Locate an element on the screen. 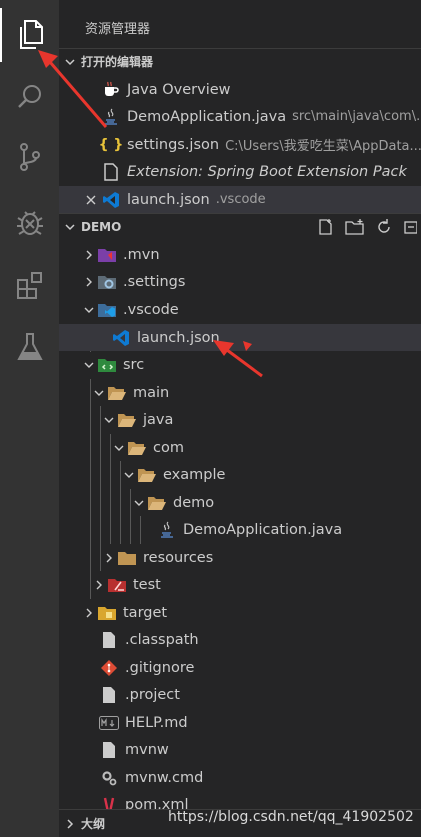 This screenshot has height=837, width=421. open-editor-item: Java Overview is located at coordinates (240, 89).